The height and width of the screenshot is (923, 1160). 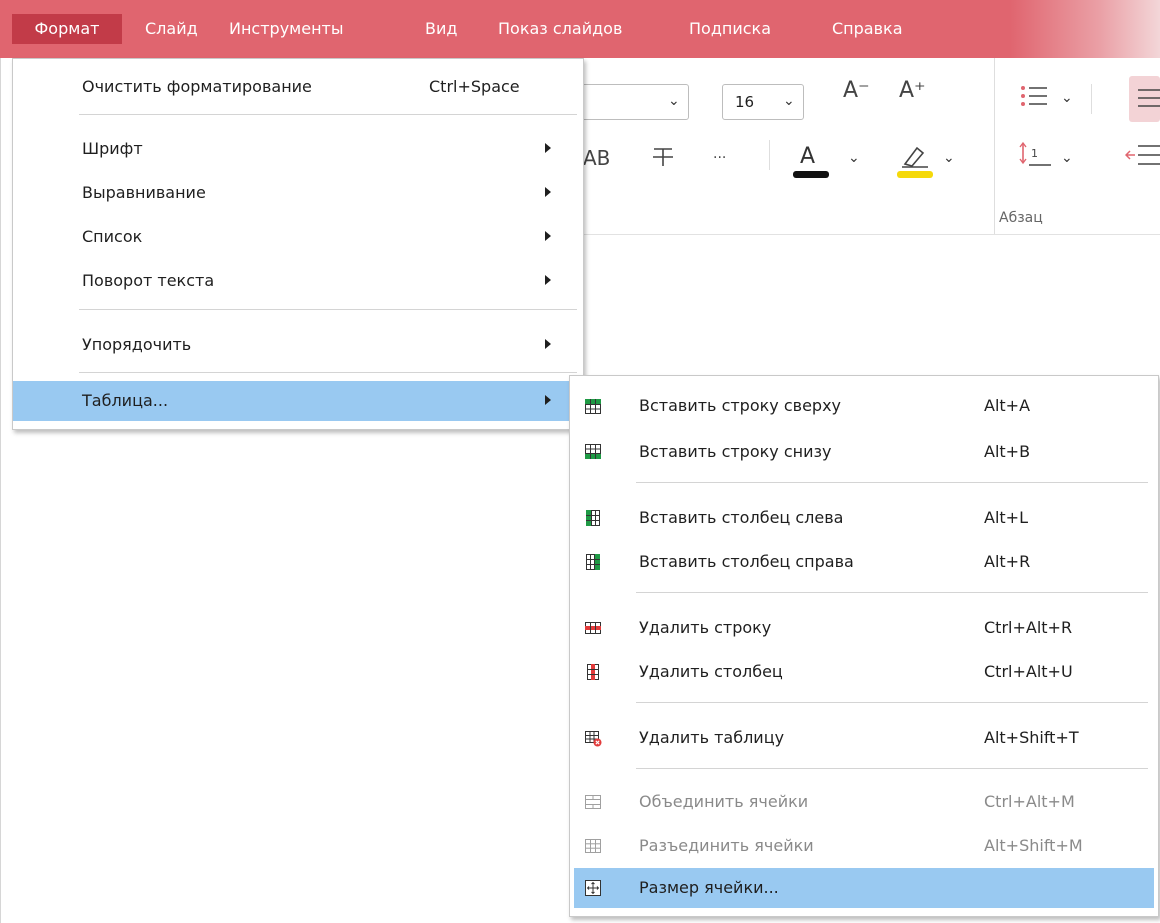 I want to click on svg-text: 1, so click(x=1034, y=153).